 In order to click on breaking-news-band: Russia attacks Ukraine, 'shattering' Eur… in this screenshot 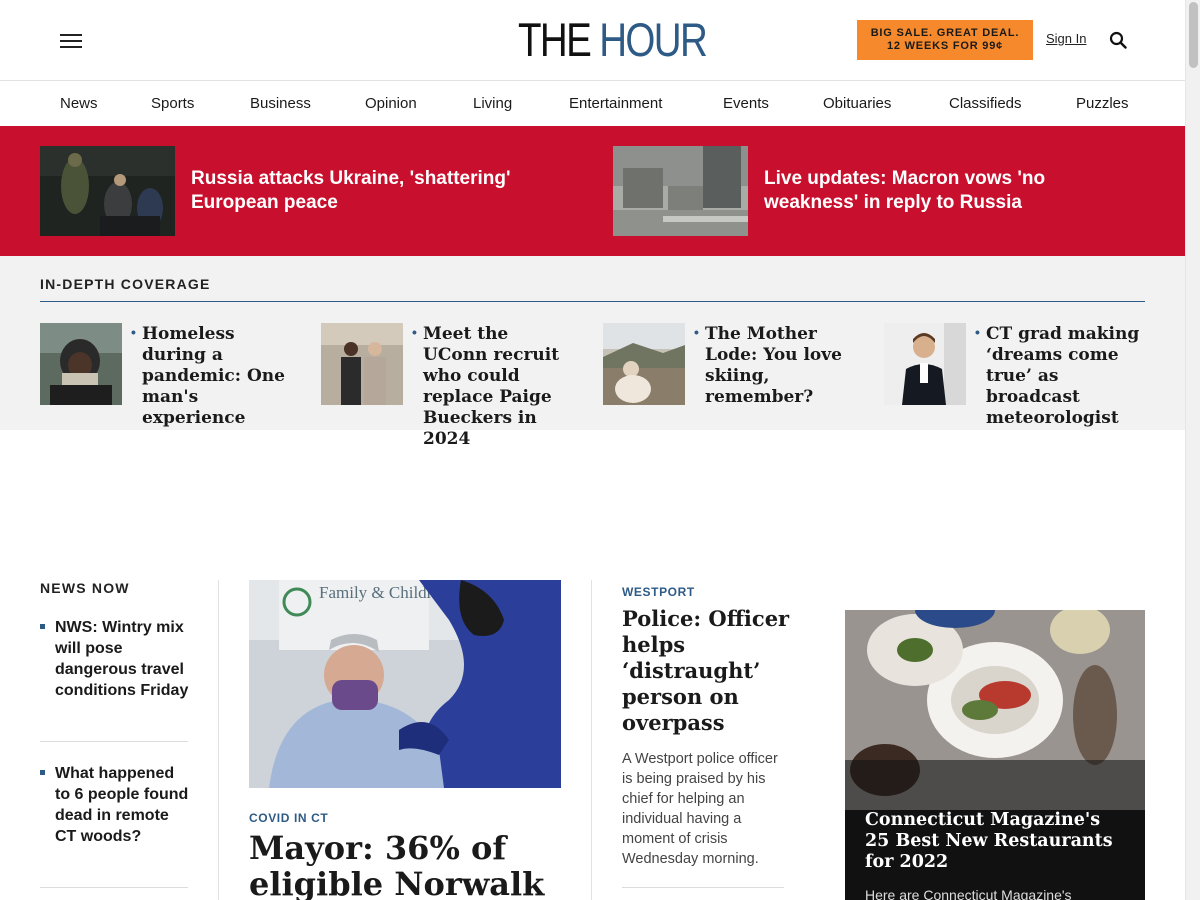, I will do `click(592, 191)`.